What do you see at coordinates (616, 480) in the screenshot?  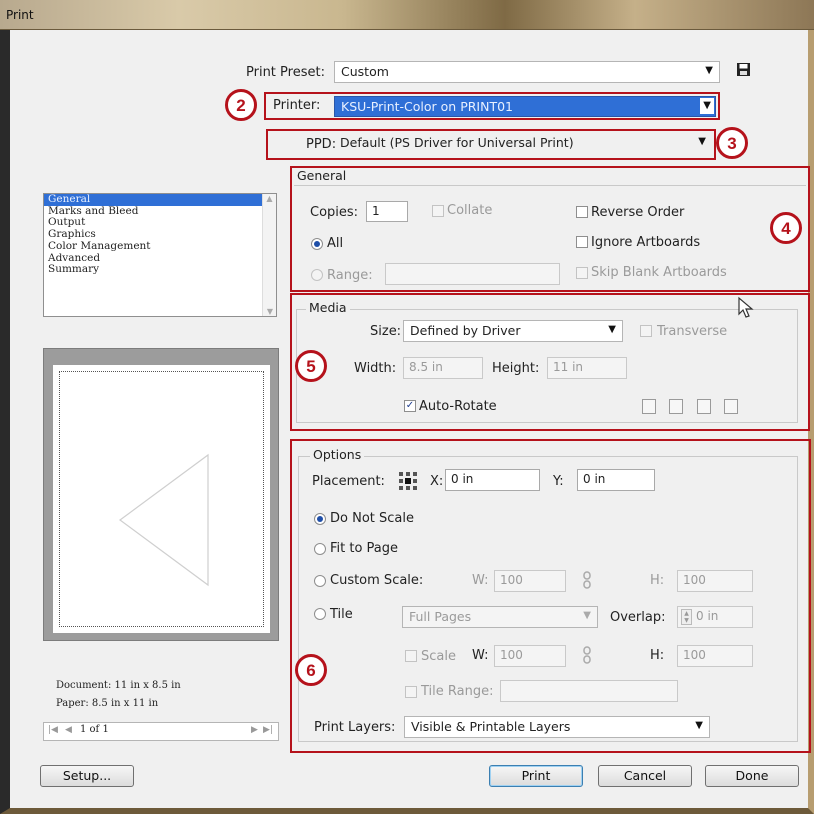 I see `y-position-input: 0 in` at bounding box center [616, 480].